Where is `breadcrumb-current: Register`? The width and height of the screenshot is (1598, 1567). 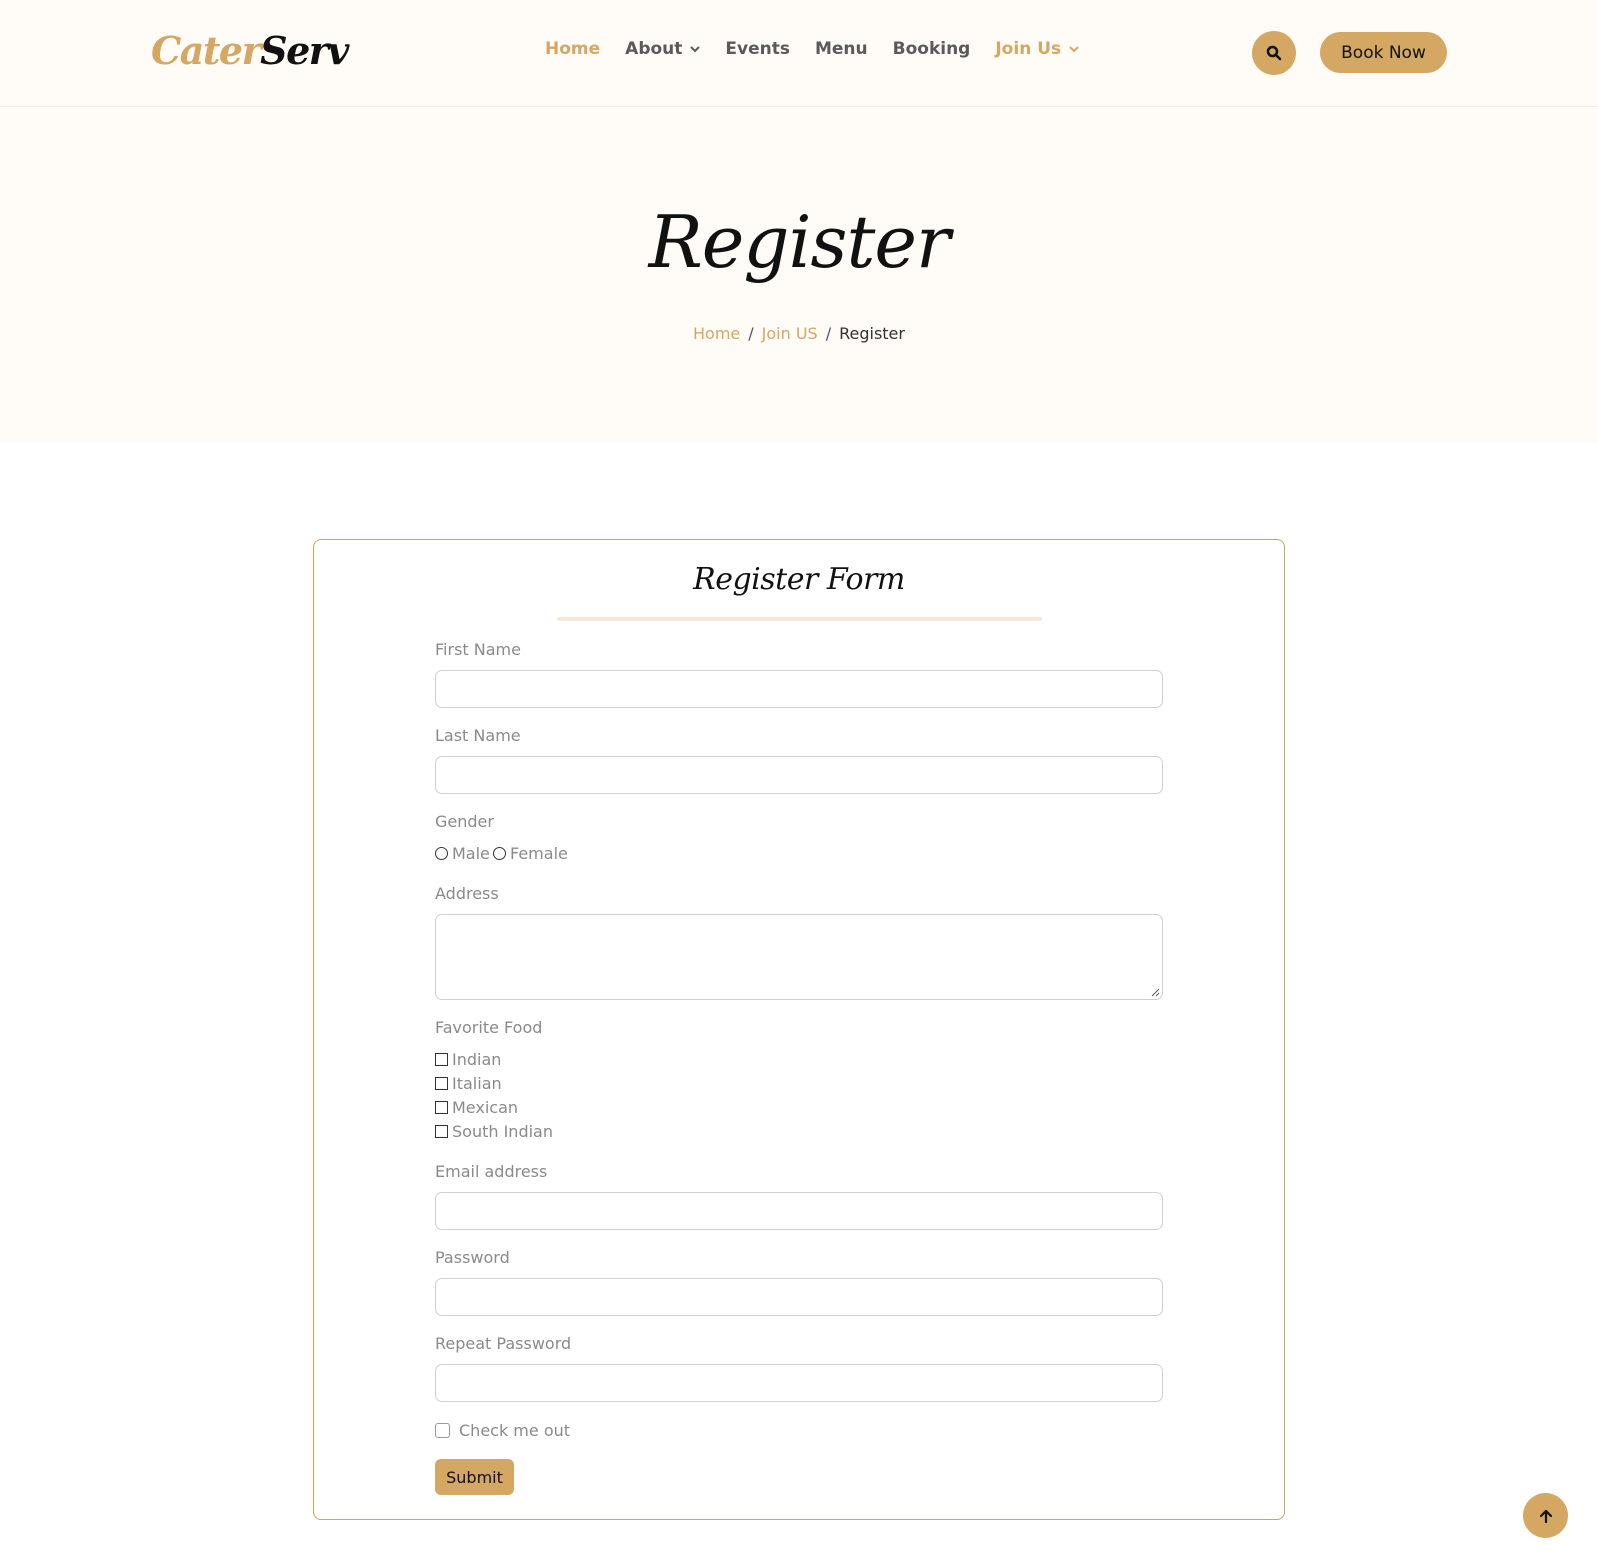
breadcrumb-current: Register is located at coordinates (872, 333).